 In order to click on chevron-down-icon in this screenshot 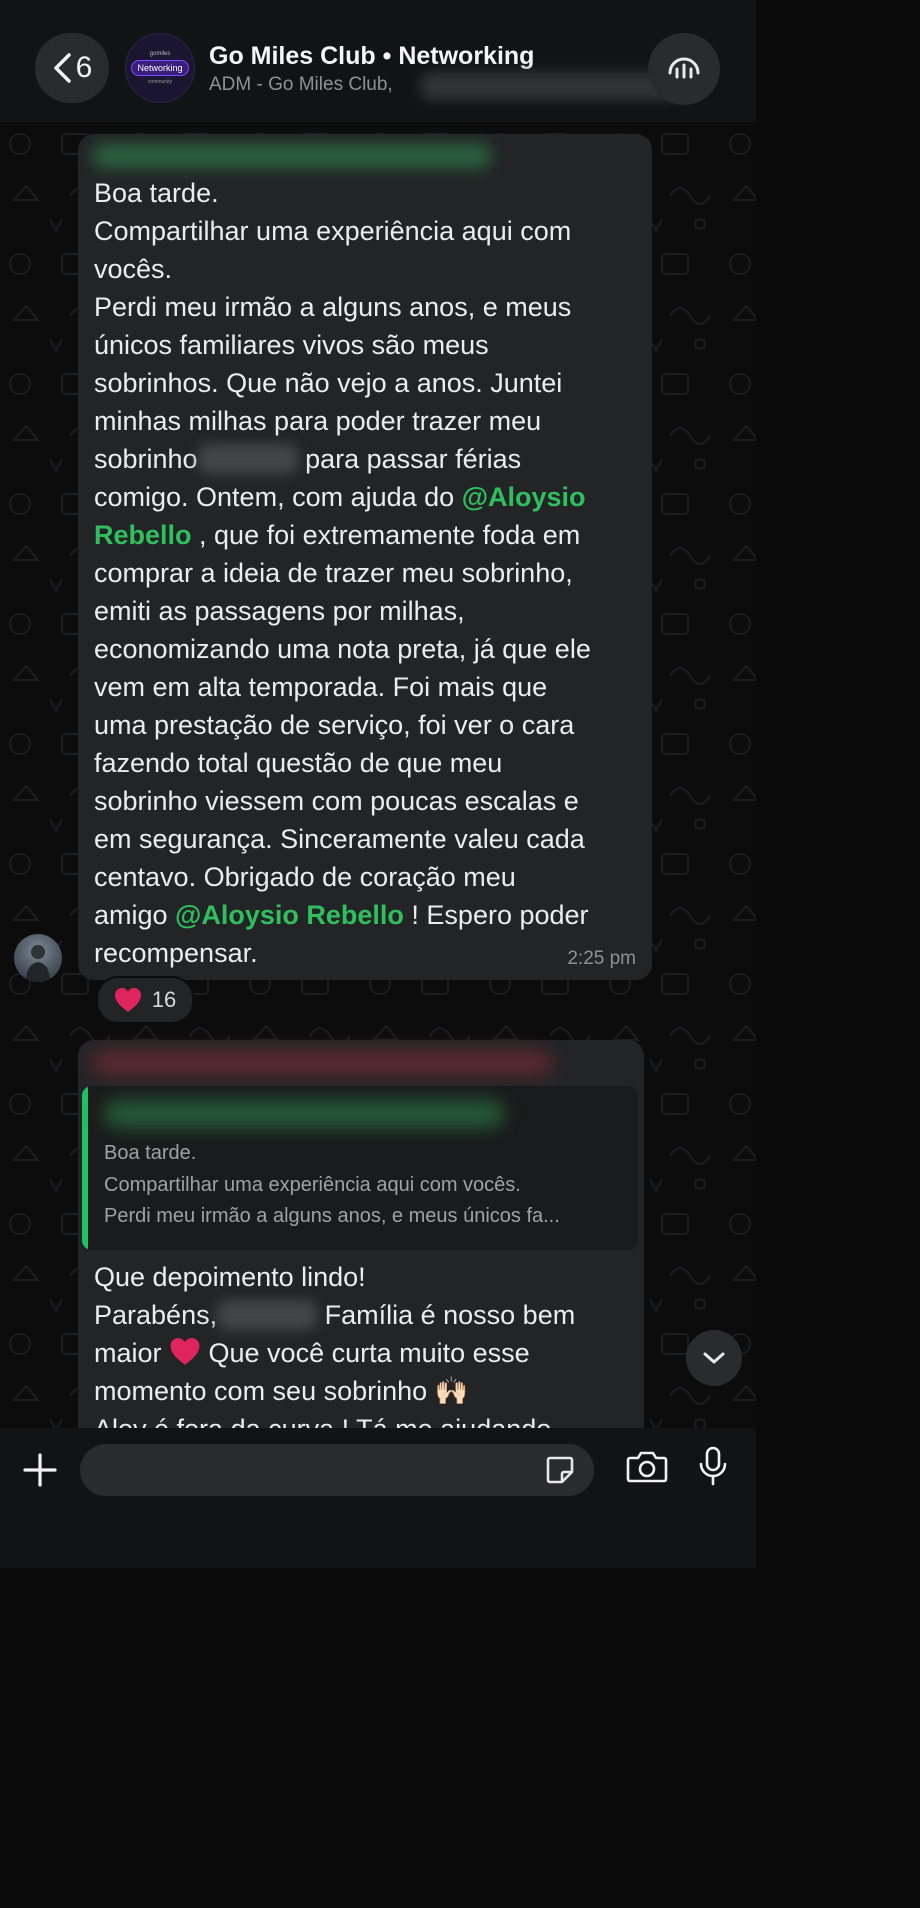, I will do `click(714, 1358)`.